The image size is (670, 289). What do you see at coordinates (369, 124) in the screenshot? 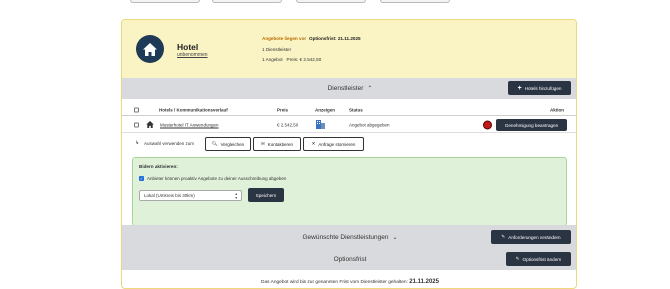
I see `row-status: Angebot abgegeben` at bounding box center [369, 124].